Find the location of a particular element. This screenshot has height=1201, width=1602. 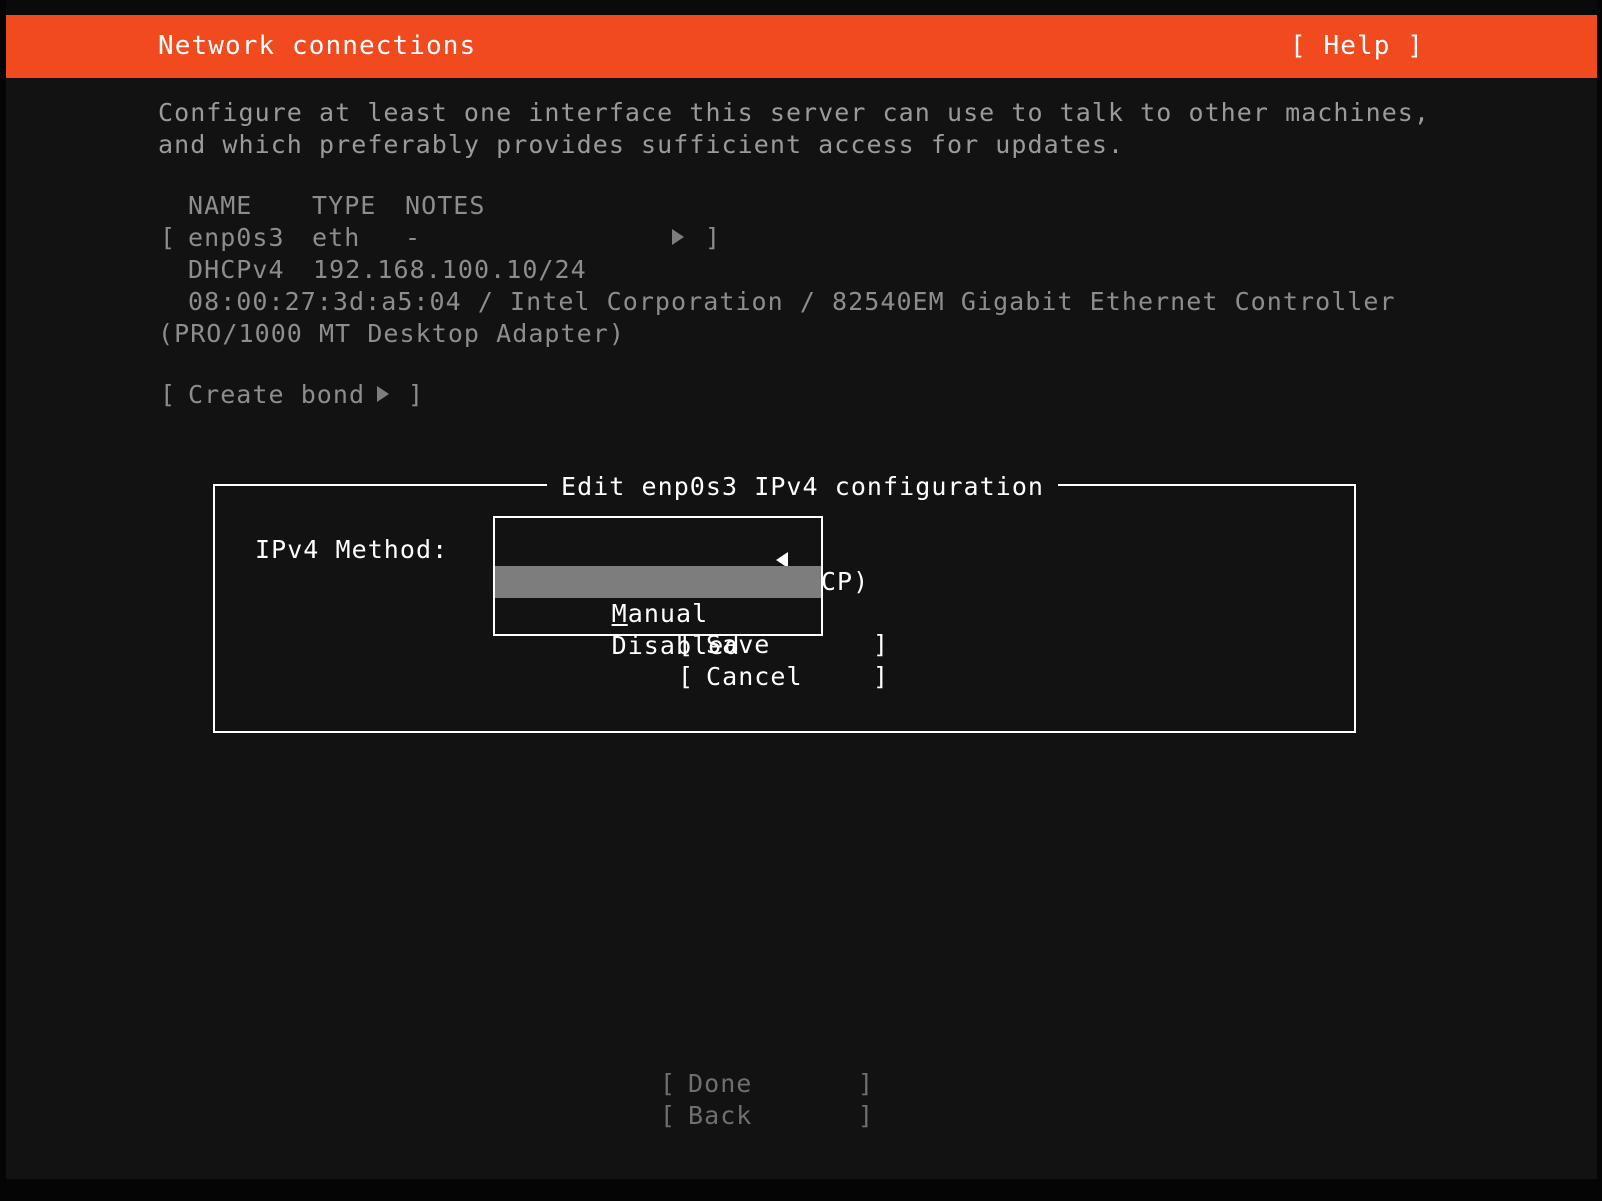

column-header-notes: NOTES is located at coordinates (445, 205).